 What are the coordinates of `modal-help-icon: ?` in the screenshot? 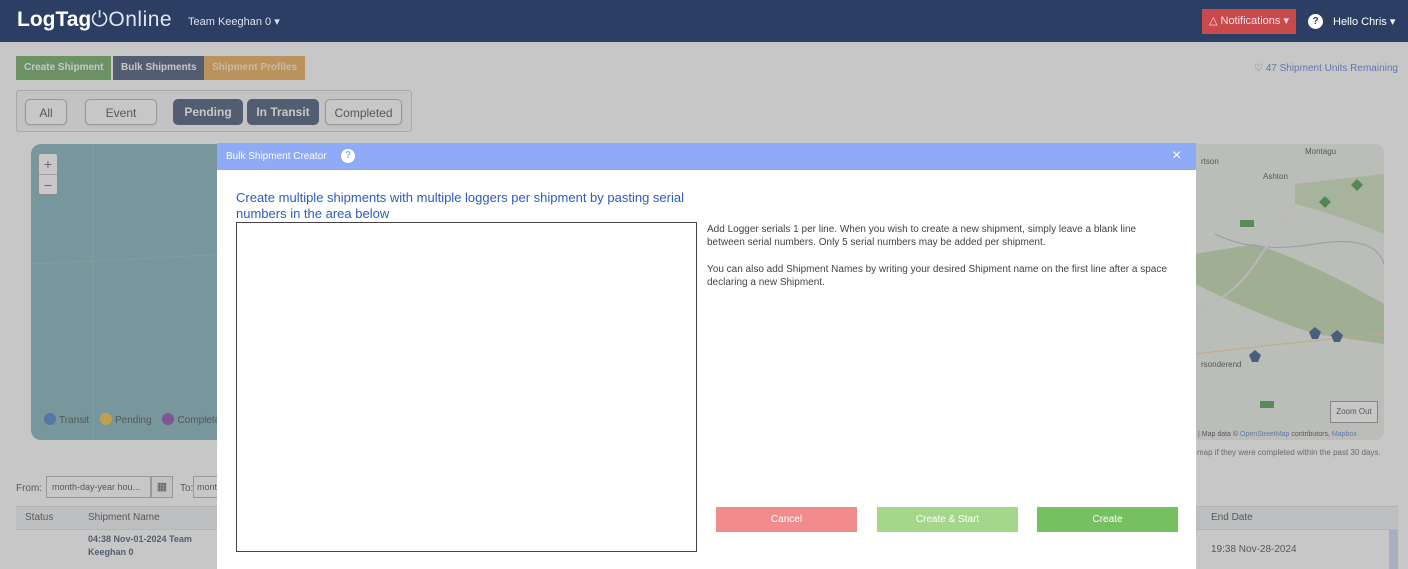 It's located at (348, 156).